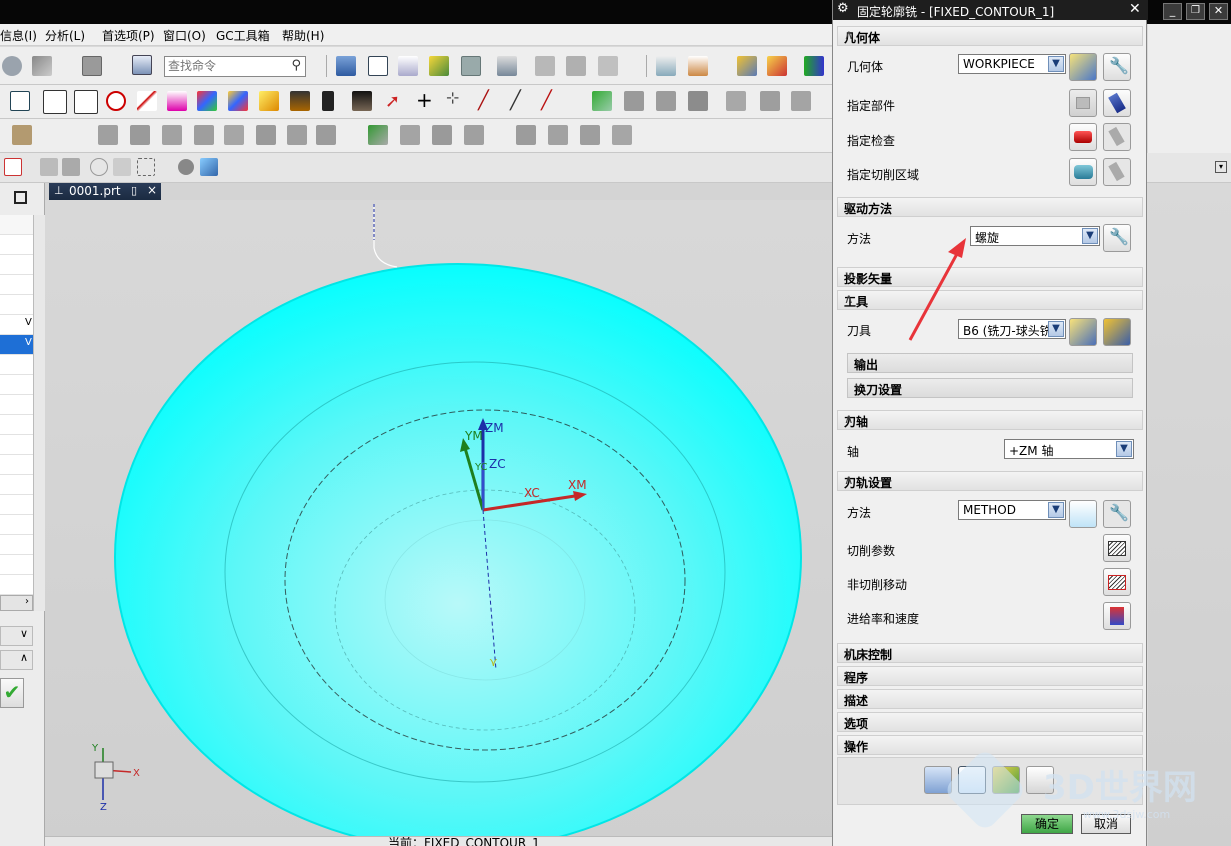 This screenshot has height=846, width=1231. Describe the element at coordinates (1221, 167) in the screenshot. I see `toolbar-options-icon: ▾` at that location.